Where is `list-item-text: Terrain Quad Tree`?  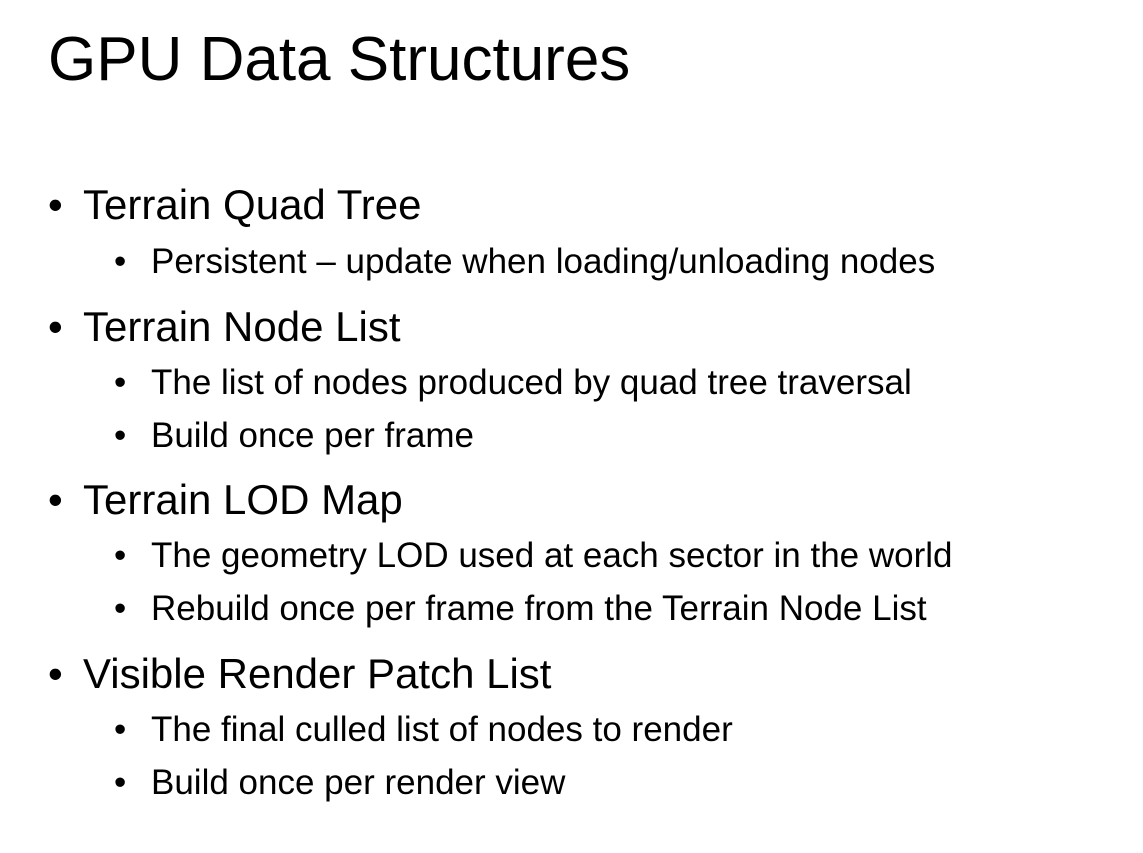 list-item-text: Terrain Quad Tree is located at coordinates (252, 204).